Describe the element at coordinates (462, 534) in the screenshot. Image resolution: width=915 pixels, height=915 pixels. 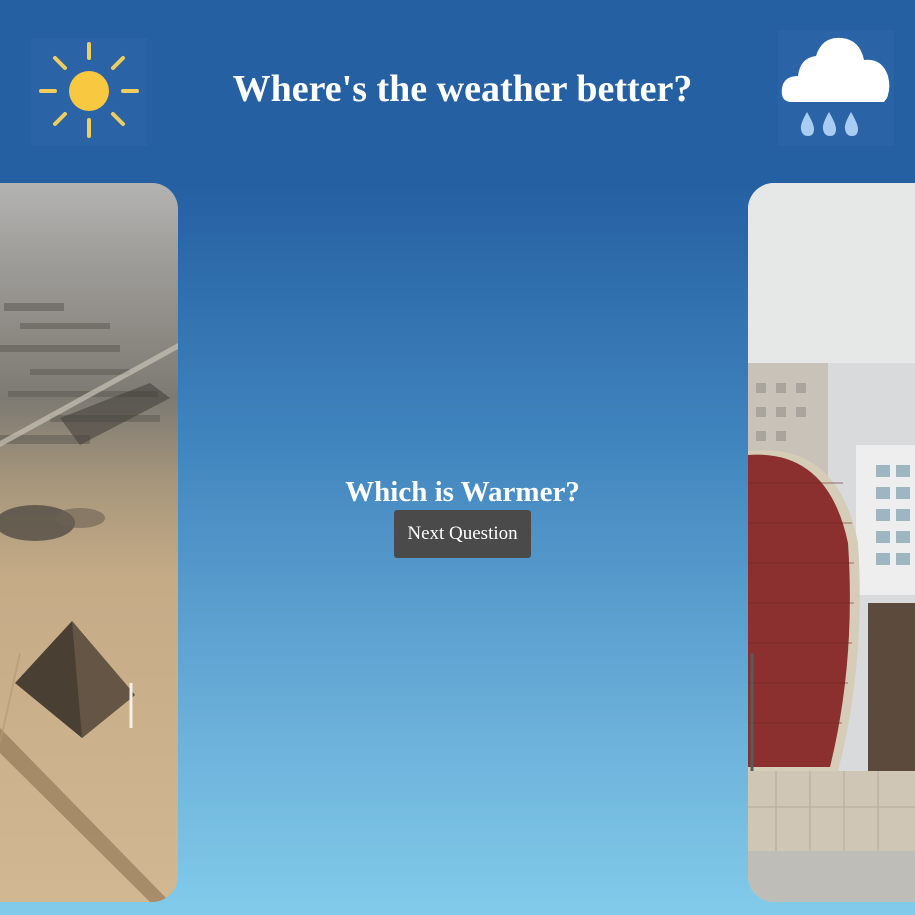
I see `next-question-button: Next Question` at that location.